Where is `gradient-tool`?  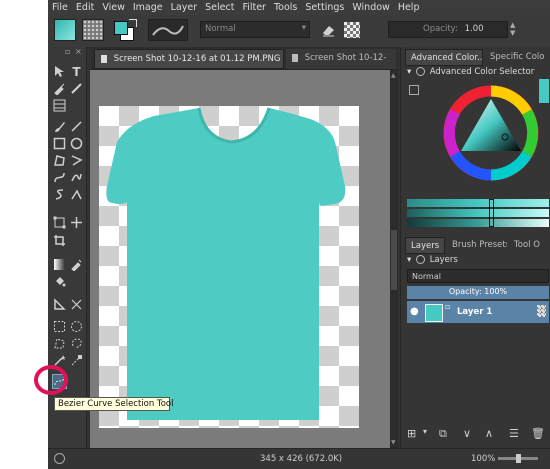
gradient-tool is located at coordinates (59, 264).